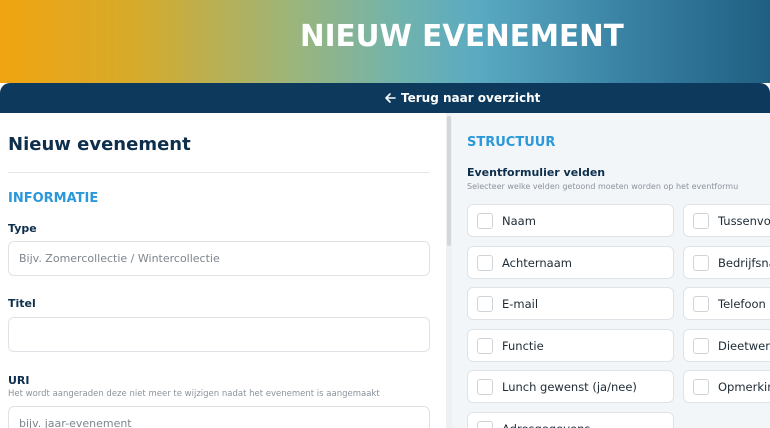 Image resolution: width=770 pixels, height=428 pixels. Describe the element at coordinates (219, 258) in the screenshot. I see `type-input` at that location.